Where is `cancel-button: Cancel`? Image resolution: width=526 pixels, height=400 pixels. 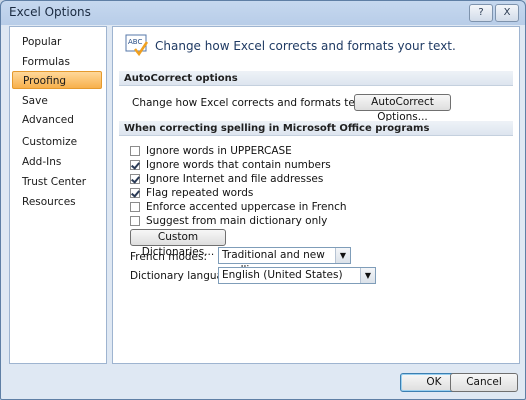
cancel-button: Cancel is located at coordinates (484, 382).